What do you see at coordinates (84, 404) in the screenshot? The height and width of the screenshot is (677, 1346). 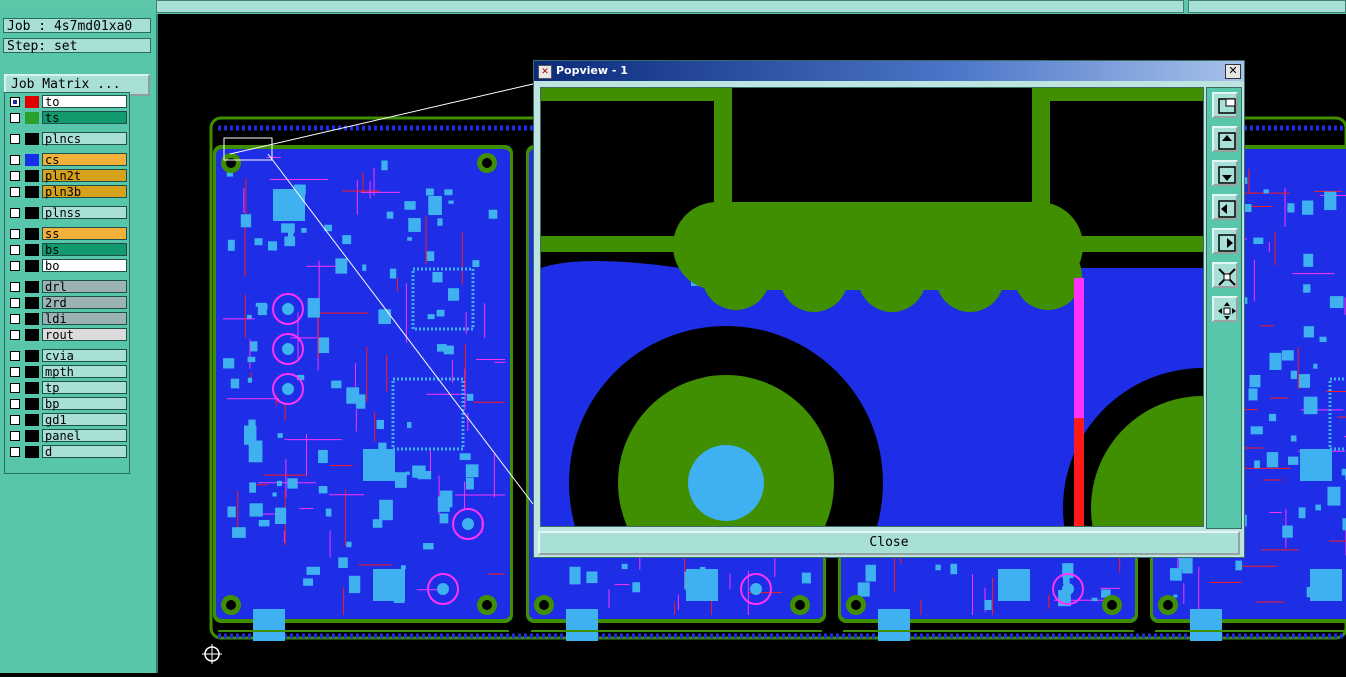 I see `layer-name: bp` at bounding box center [84, 404].